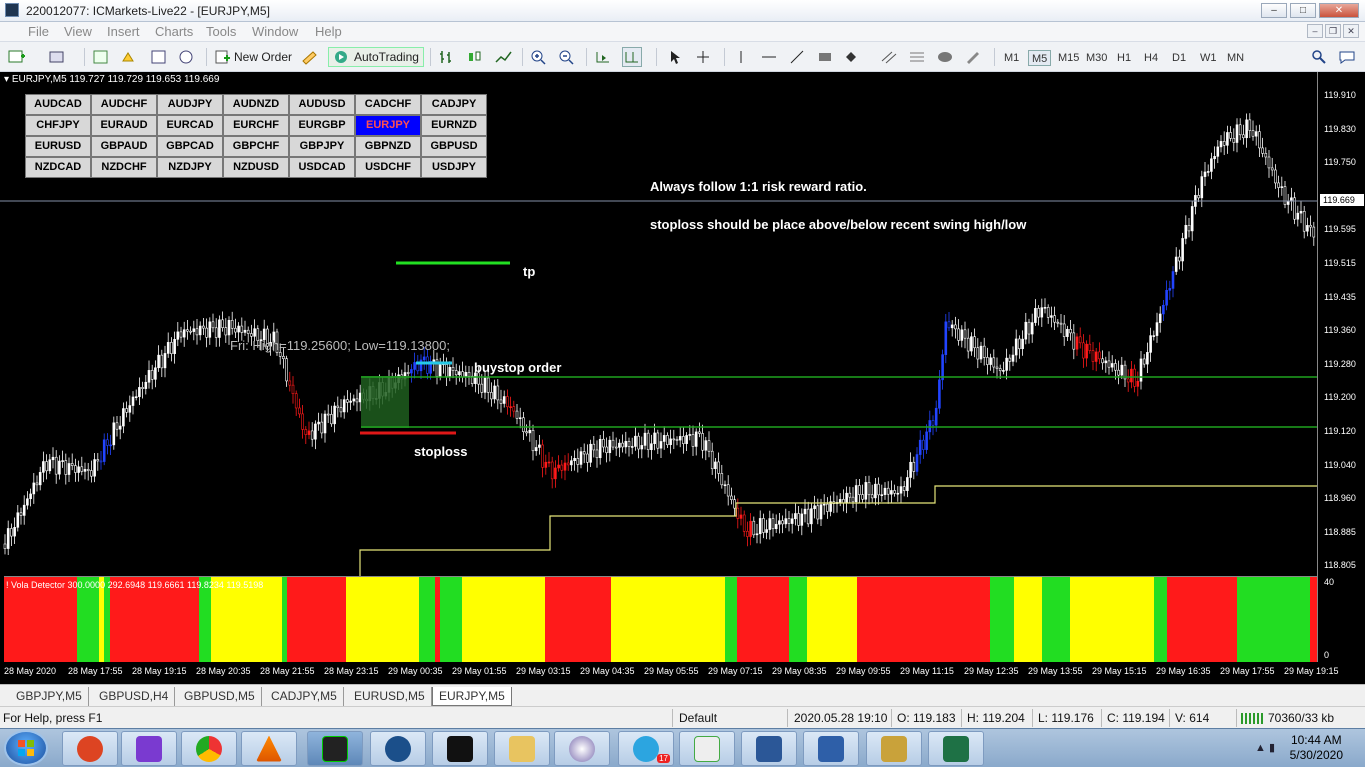  I want to click on timeframe-m30: M30, so click(1096, 58).